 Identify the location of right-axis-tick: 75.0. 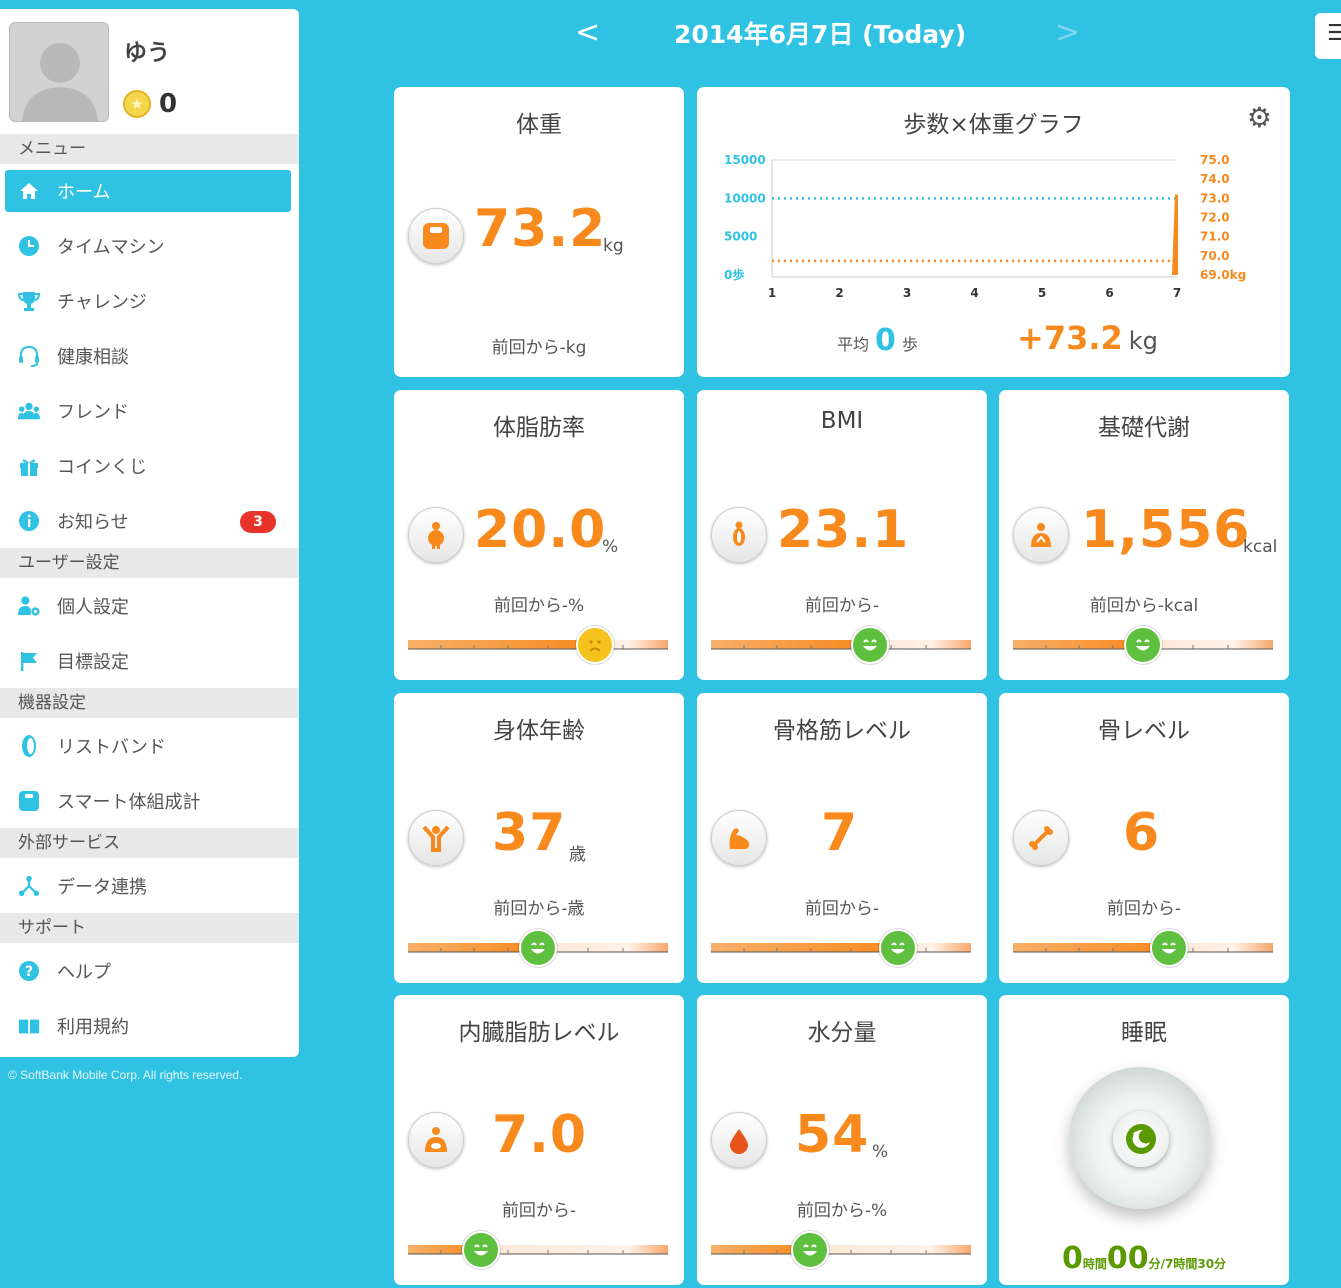
(1215, 160).